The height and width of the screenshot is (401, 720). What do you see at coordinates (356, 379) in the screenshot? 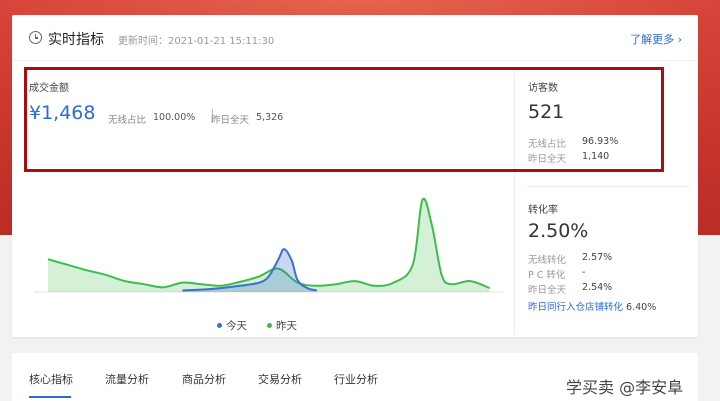
I see `tab-industry-analysis: 行业分析` at bounding box center [356, 379].